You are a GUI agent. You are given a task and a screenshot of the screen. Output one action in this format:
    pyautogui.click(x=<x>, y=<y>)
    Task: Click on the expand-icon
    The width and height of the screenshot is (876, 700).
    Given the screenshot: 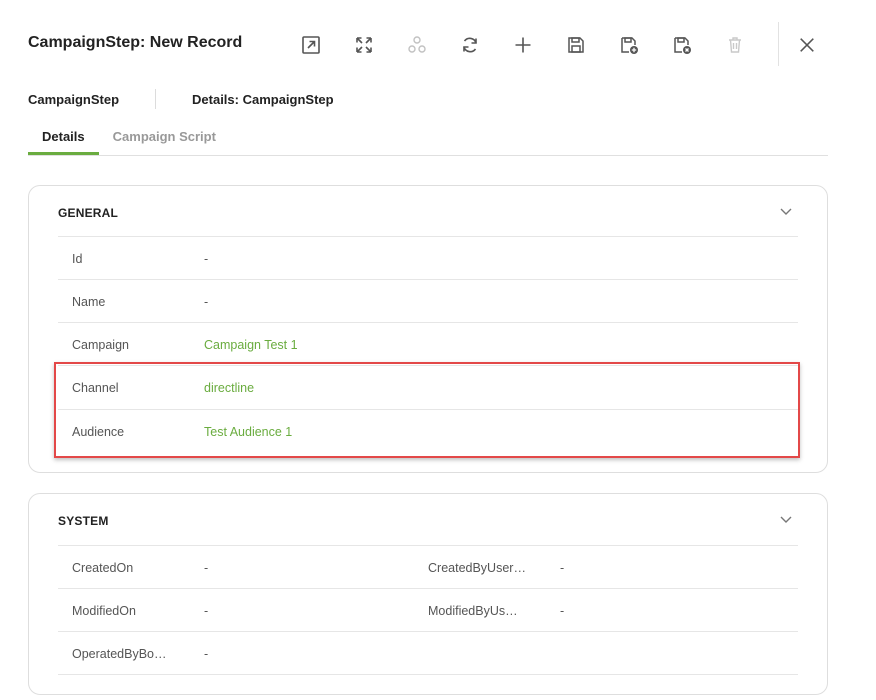 What is the action you would take?
    pyautogui.click(x=364, y=45)
    